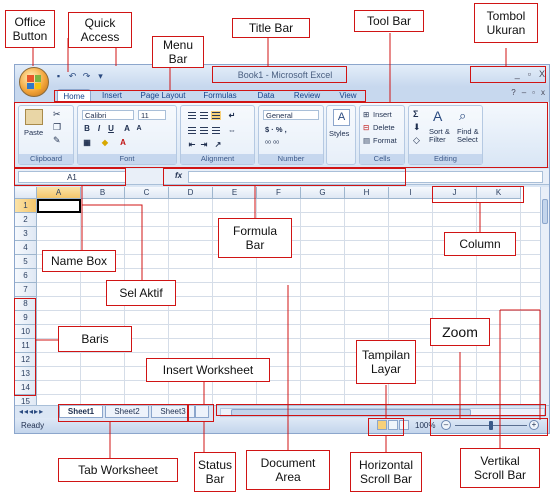  I want to click on chevron-down-icon: ▾, so click(100, 76).